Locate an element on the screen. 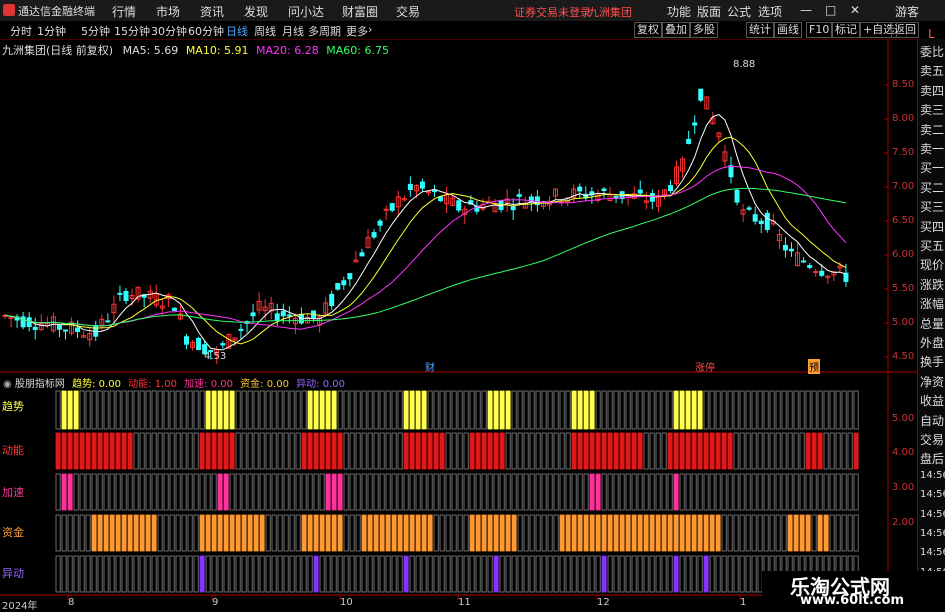 Image resolution: width=945 pixels, height=612 pixels. sidebar-top: L is located at coordinates (931, 34).